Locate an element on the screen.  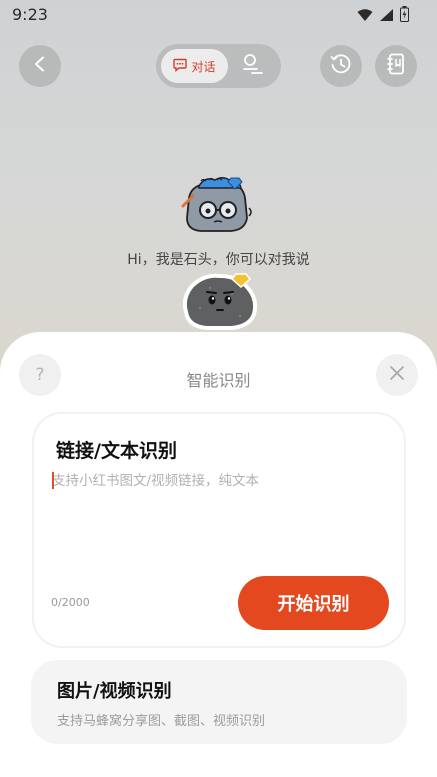
media-recognition-card: 图片/视频识别 支持马蜂窝分享图、截图、视频识别 is located at coordinates (219, 702).